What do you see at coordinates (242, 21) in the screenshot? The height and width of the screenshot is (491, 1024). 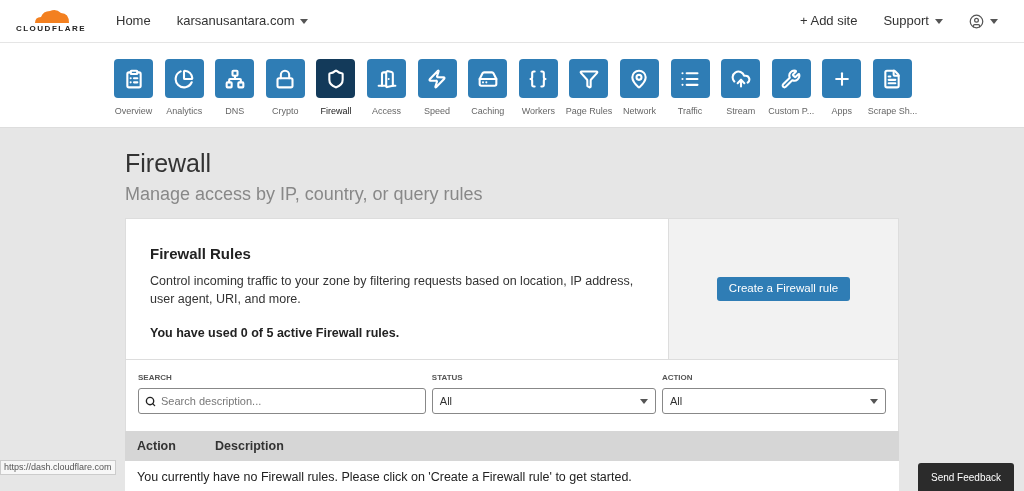 I see `site-dropdown: karsanusantara.com` at bounding box center [242, 21].